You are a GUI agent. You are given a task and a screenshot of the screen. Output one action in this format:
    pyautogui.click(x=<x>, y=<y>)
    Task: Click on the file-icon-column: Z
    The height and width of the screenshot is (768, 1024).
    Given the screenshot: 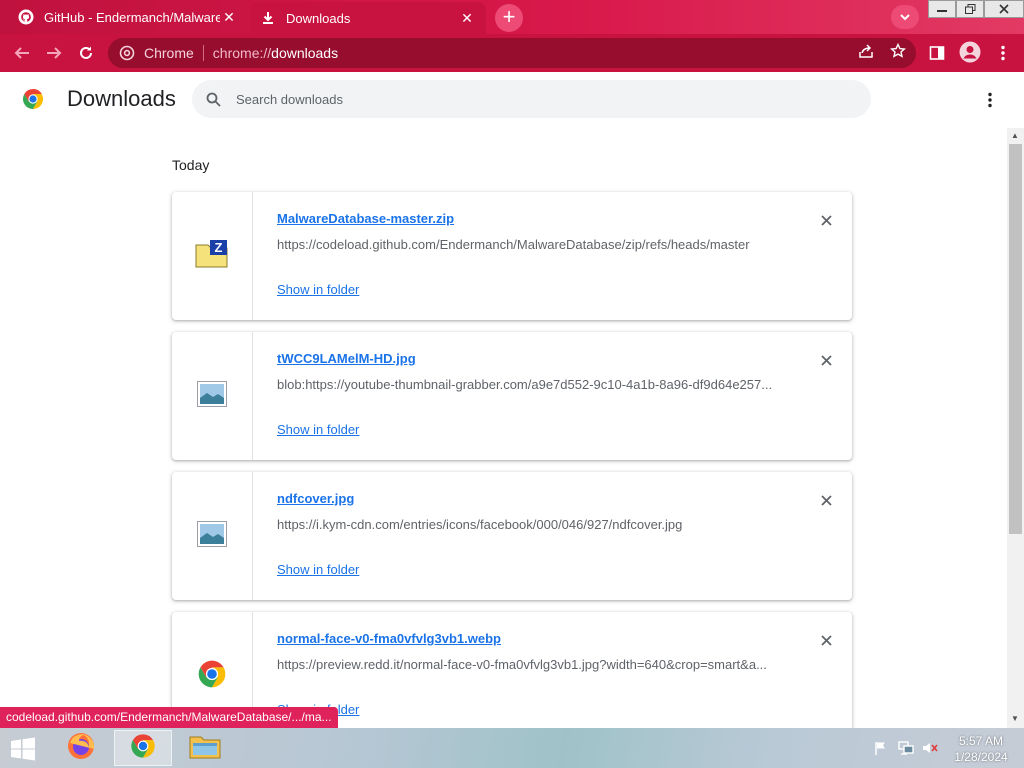 What is the action you would take?
    pyautogui.click(x=212, y=256)
    